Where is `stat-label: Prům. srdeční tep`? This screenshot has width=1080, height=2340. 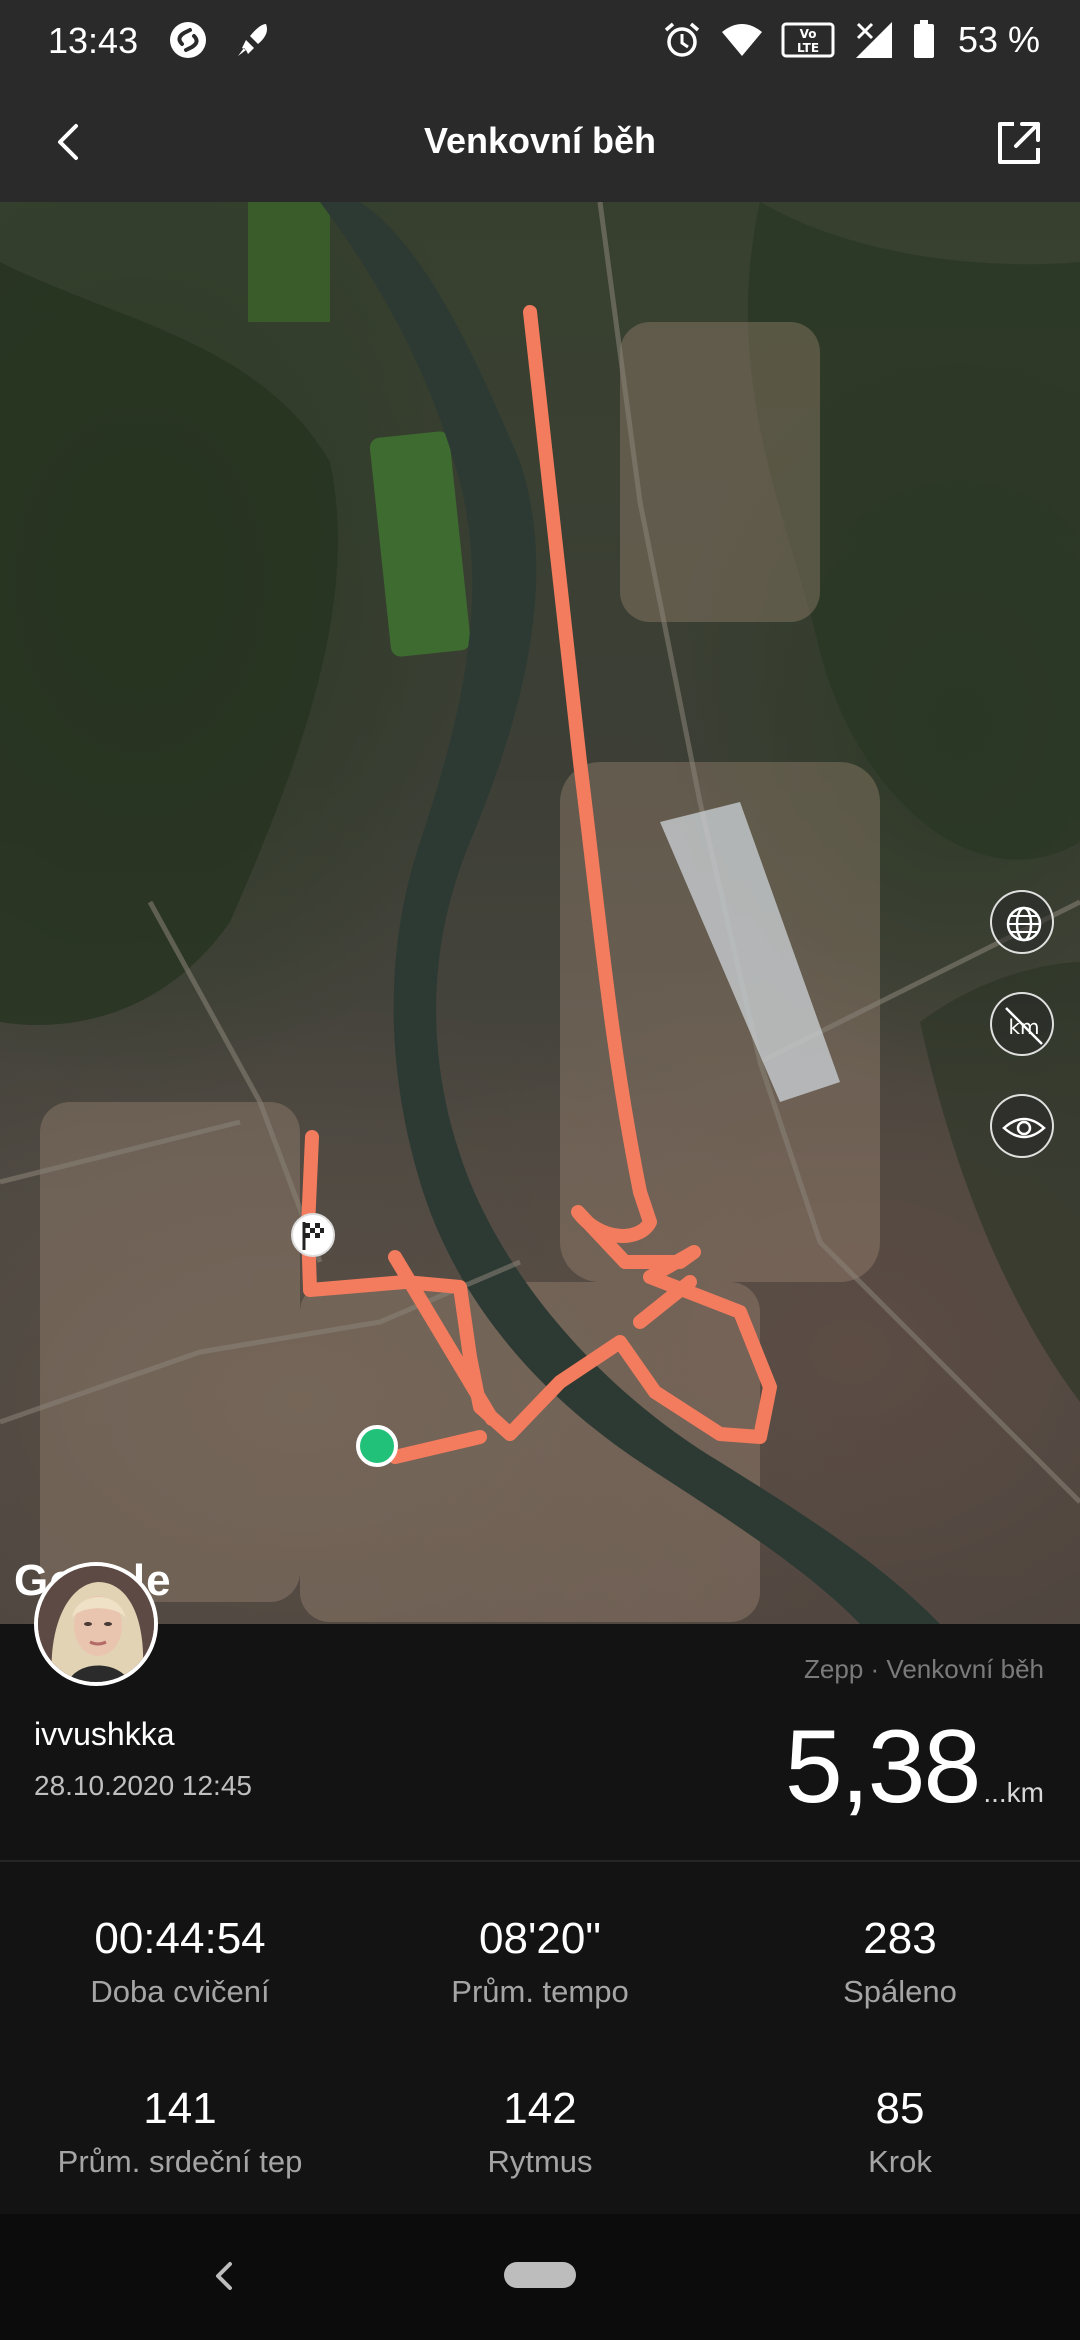 stat-label: Prům. srdeční tep is located at coordinates (180, 2161).